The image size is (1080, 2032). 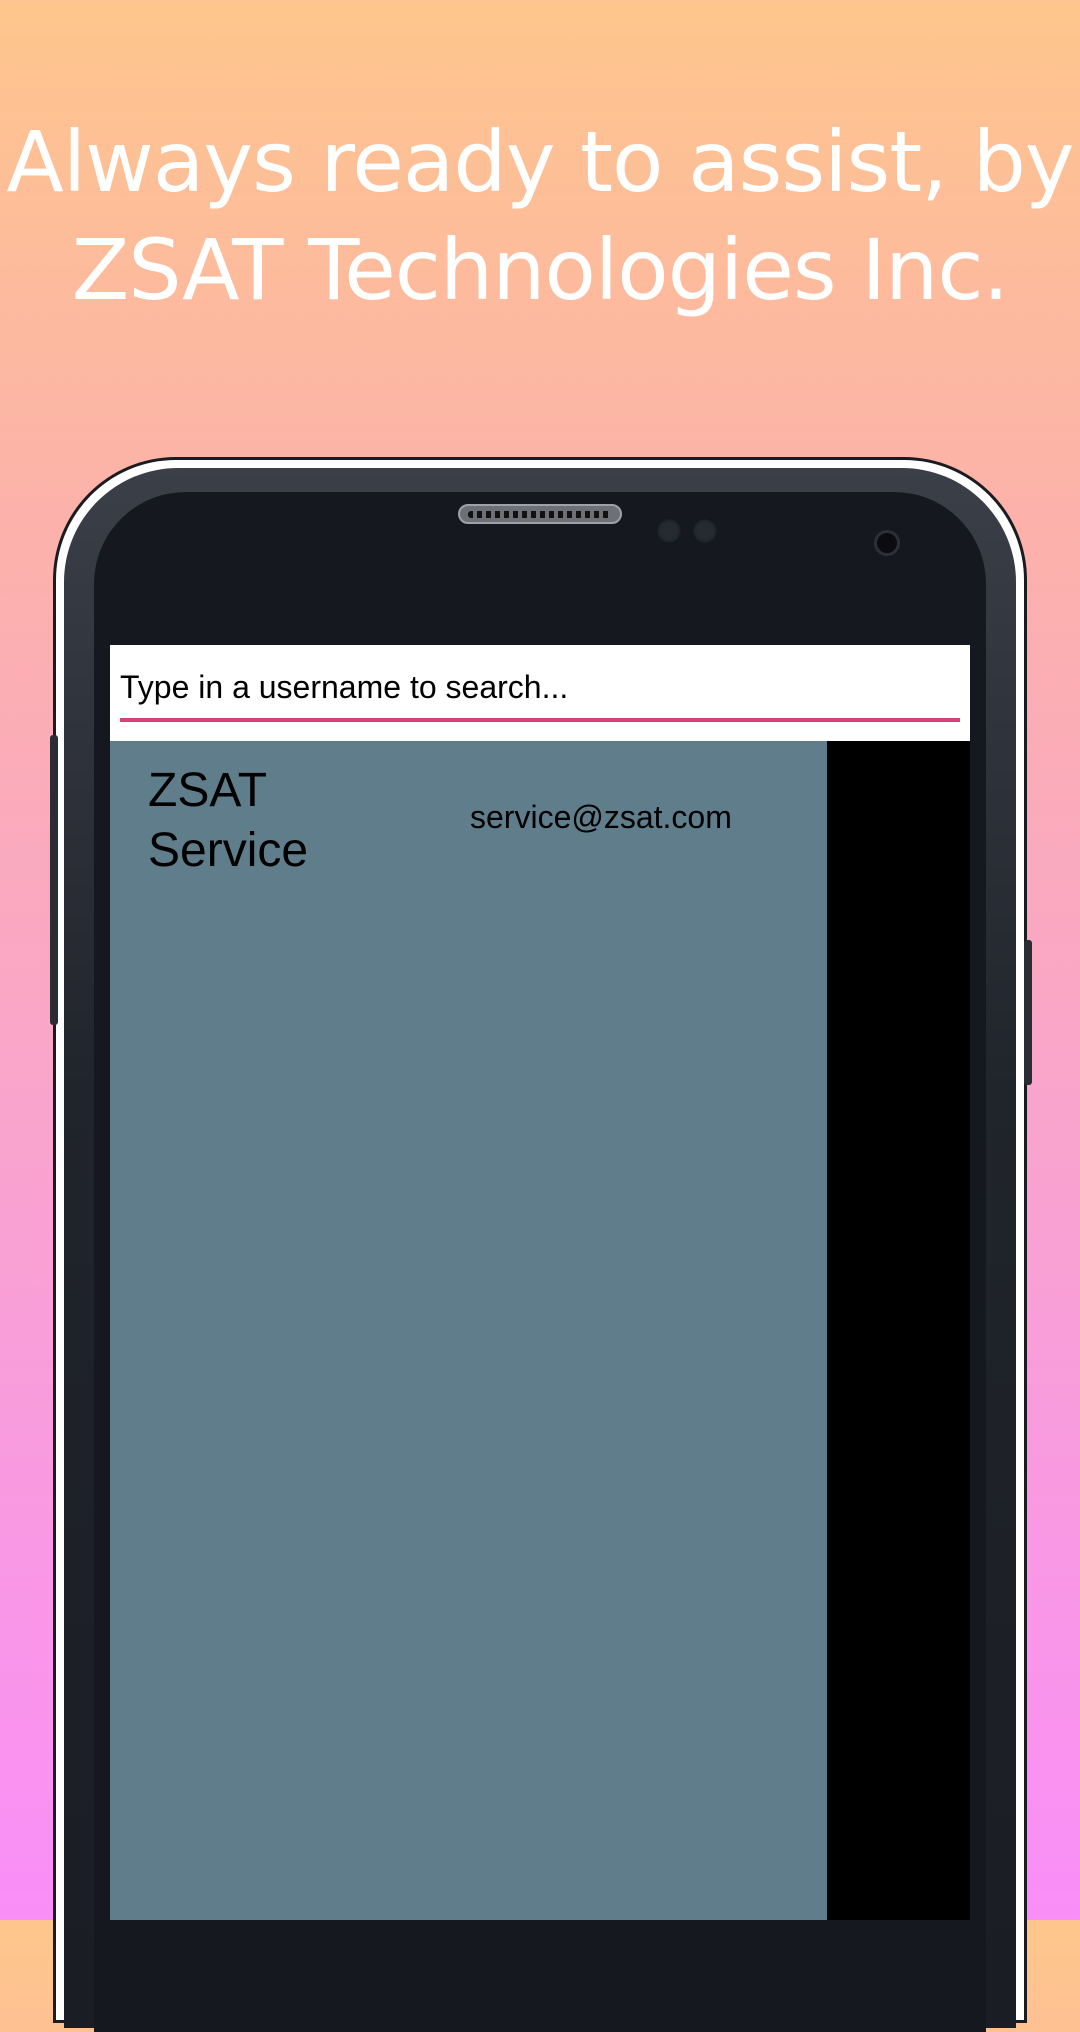 What do you see at coordinates (468, 811) in the screenshot?
I see `user-list-item: ZSAT Service service@zsat.com` at bounding box center [468, 811].